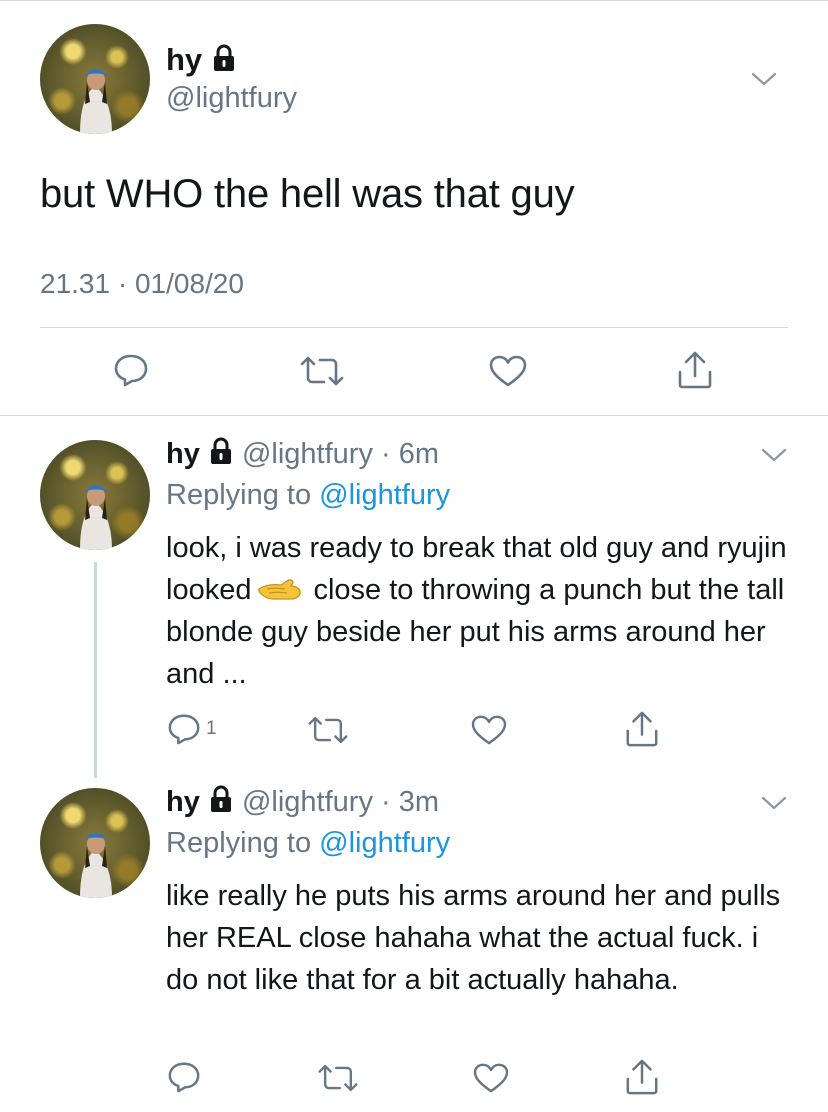 The width and height of the screenshot is (828, 1112). What do you see at coordinates (184, 59) in the screenshot?
I see `display-name-text: hy` at bounding box center [184, 59].